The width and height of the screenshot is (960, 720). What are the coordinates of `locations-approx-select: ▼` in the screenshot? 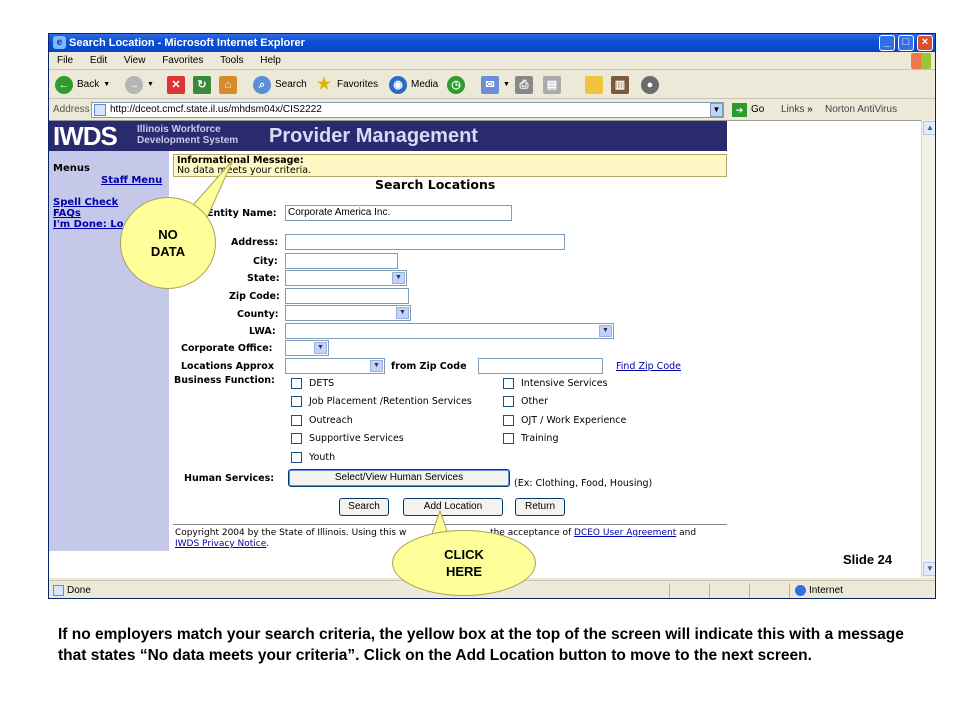 It's located at (335, 366).